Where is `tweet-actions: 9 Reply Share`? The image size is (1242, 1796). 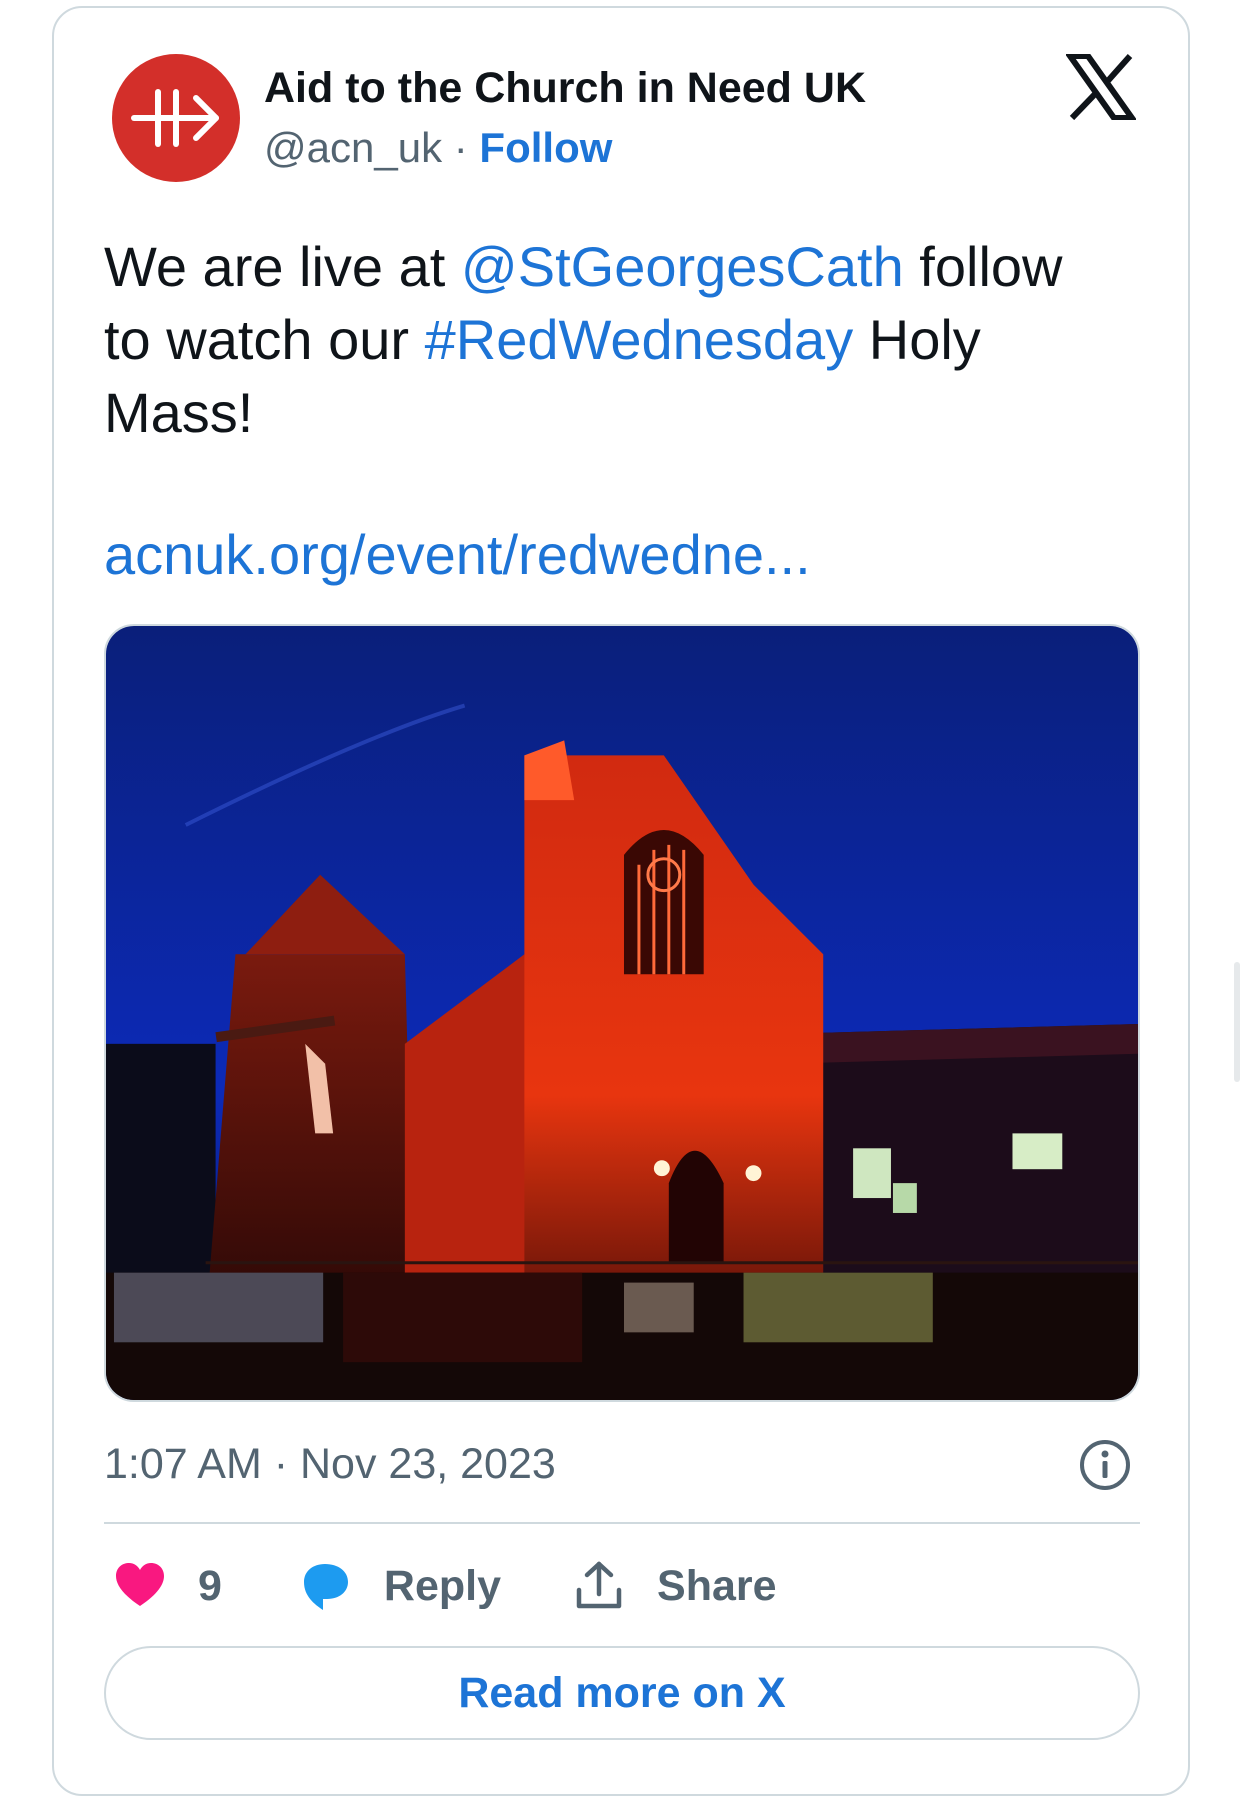 tweet-actions: 9 Reply Share is located at coordinates (440, 1586).